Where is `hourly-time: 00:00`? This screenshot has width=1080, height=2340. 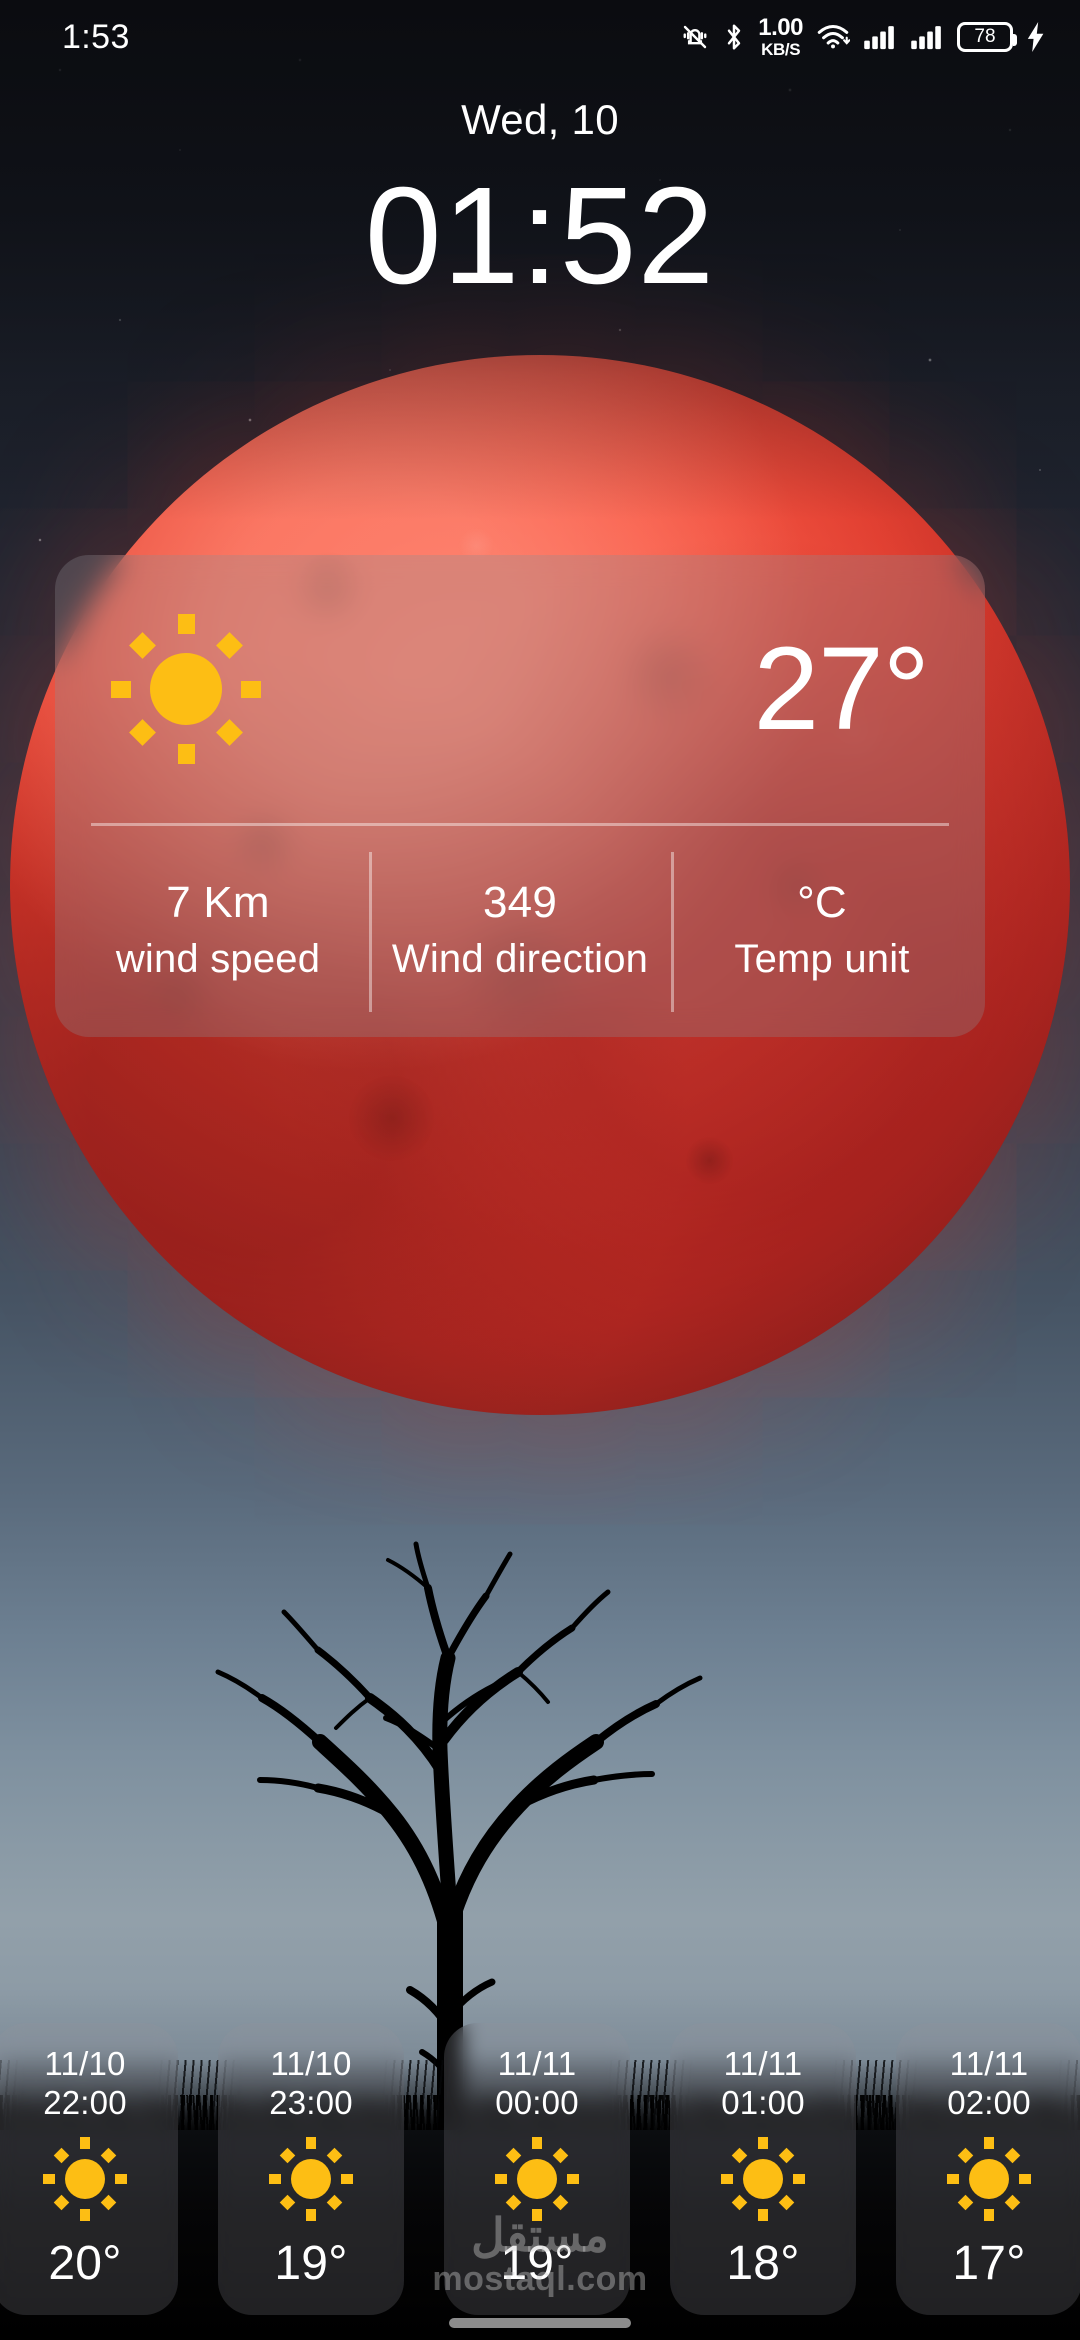
hourly-time: 00:00 is located at coordinates (537, 2102).